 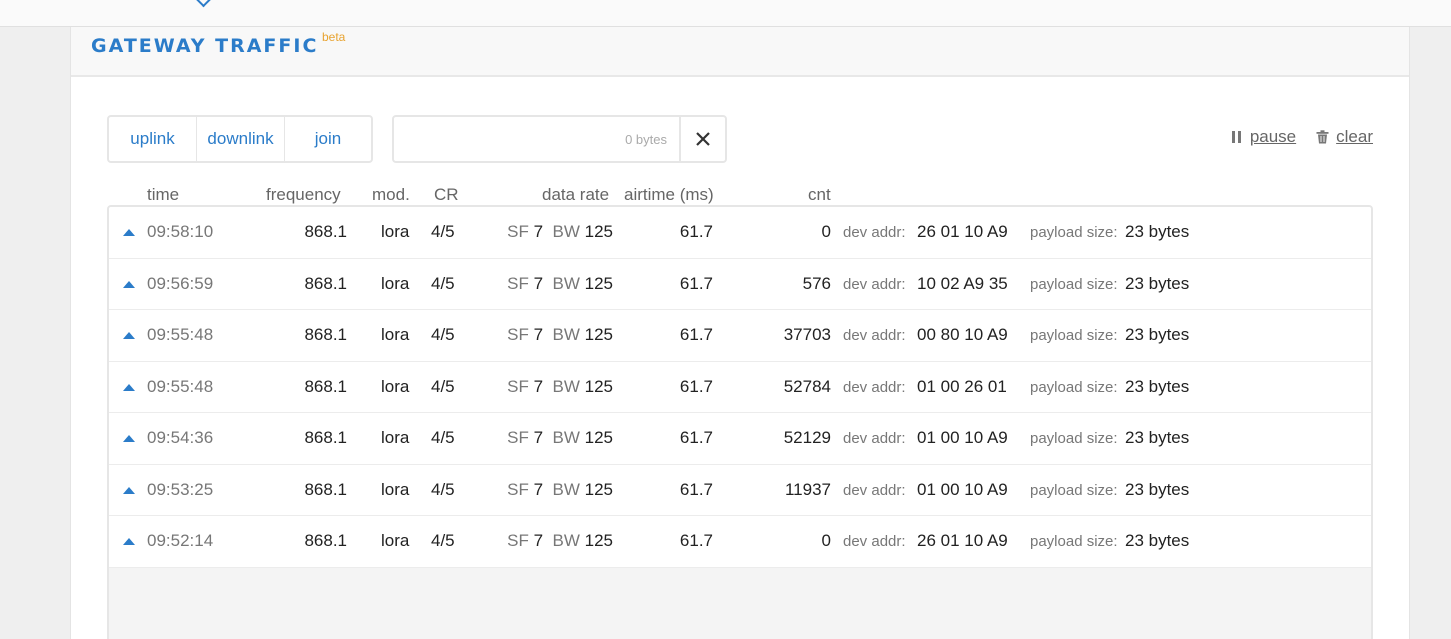 What do you see at coordinates (1354, 136) in the screenshot?
I see `clear-label: clear` at bounding box center [1354, 136].